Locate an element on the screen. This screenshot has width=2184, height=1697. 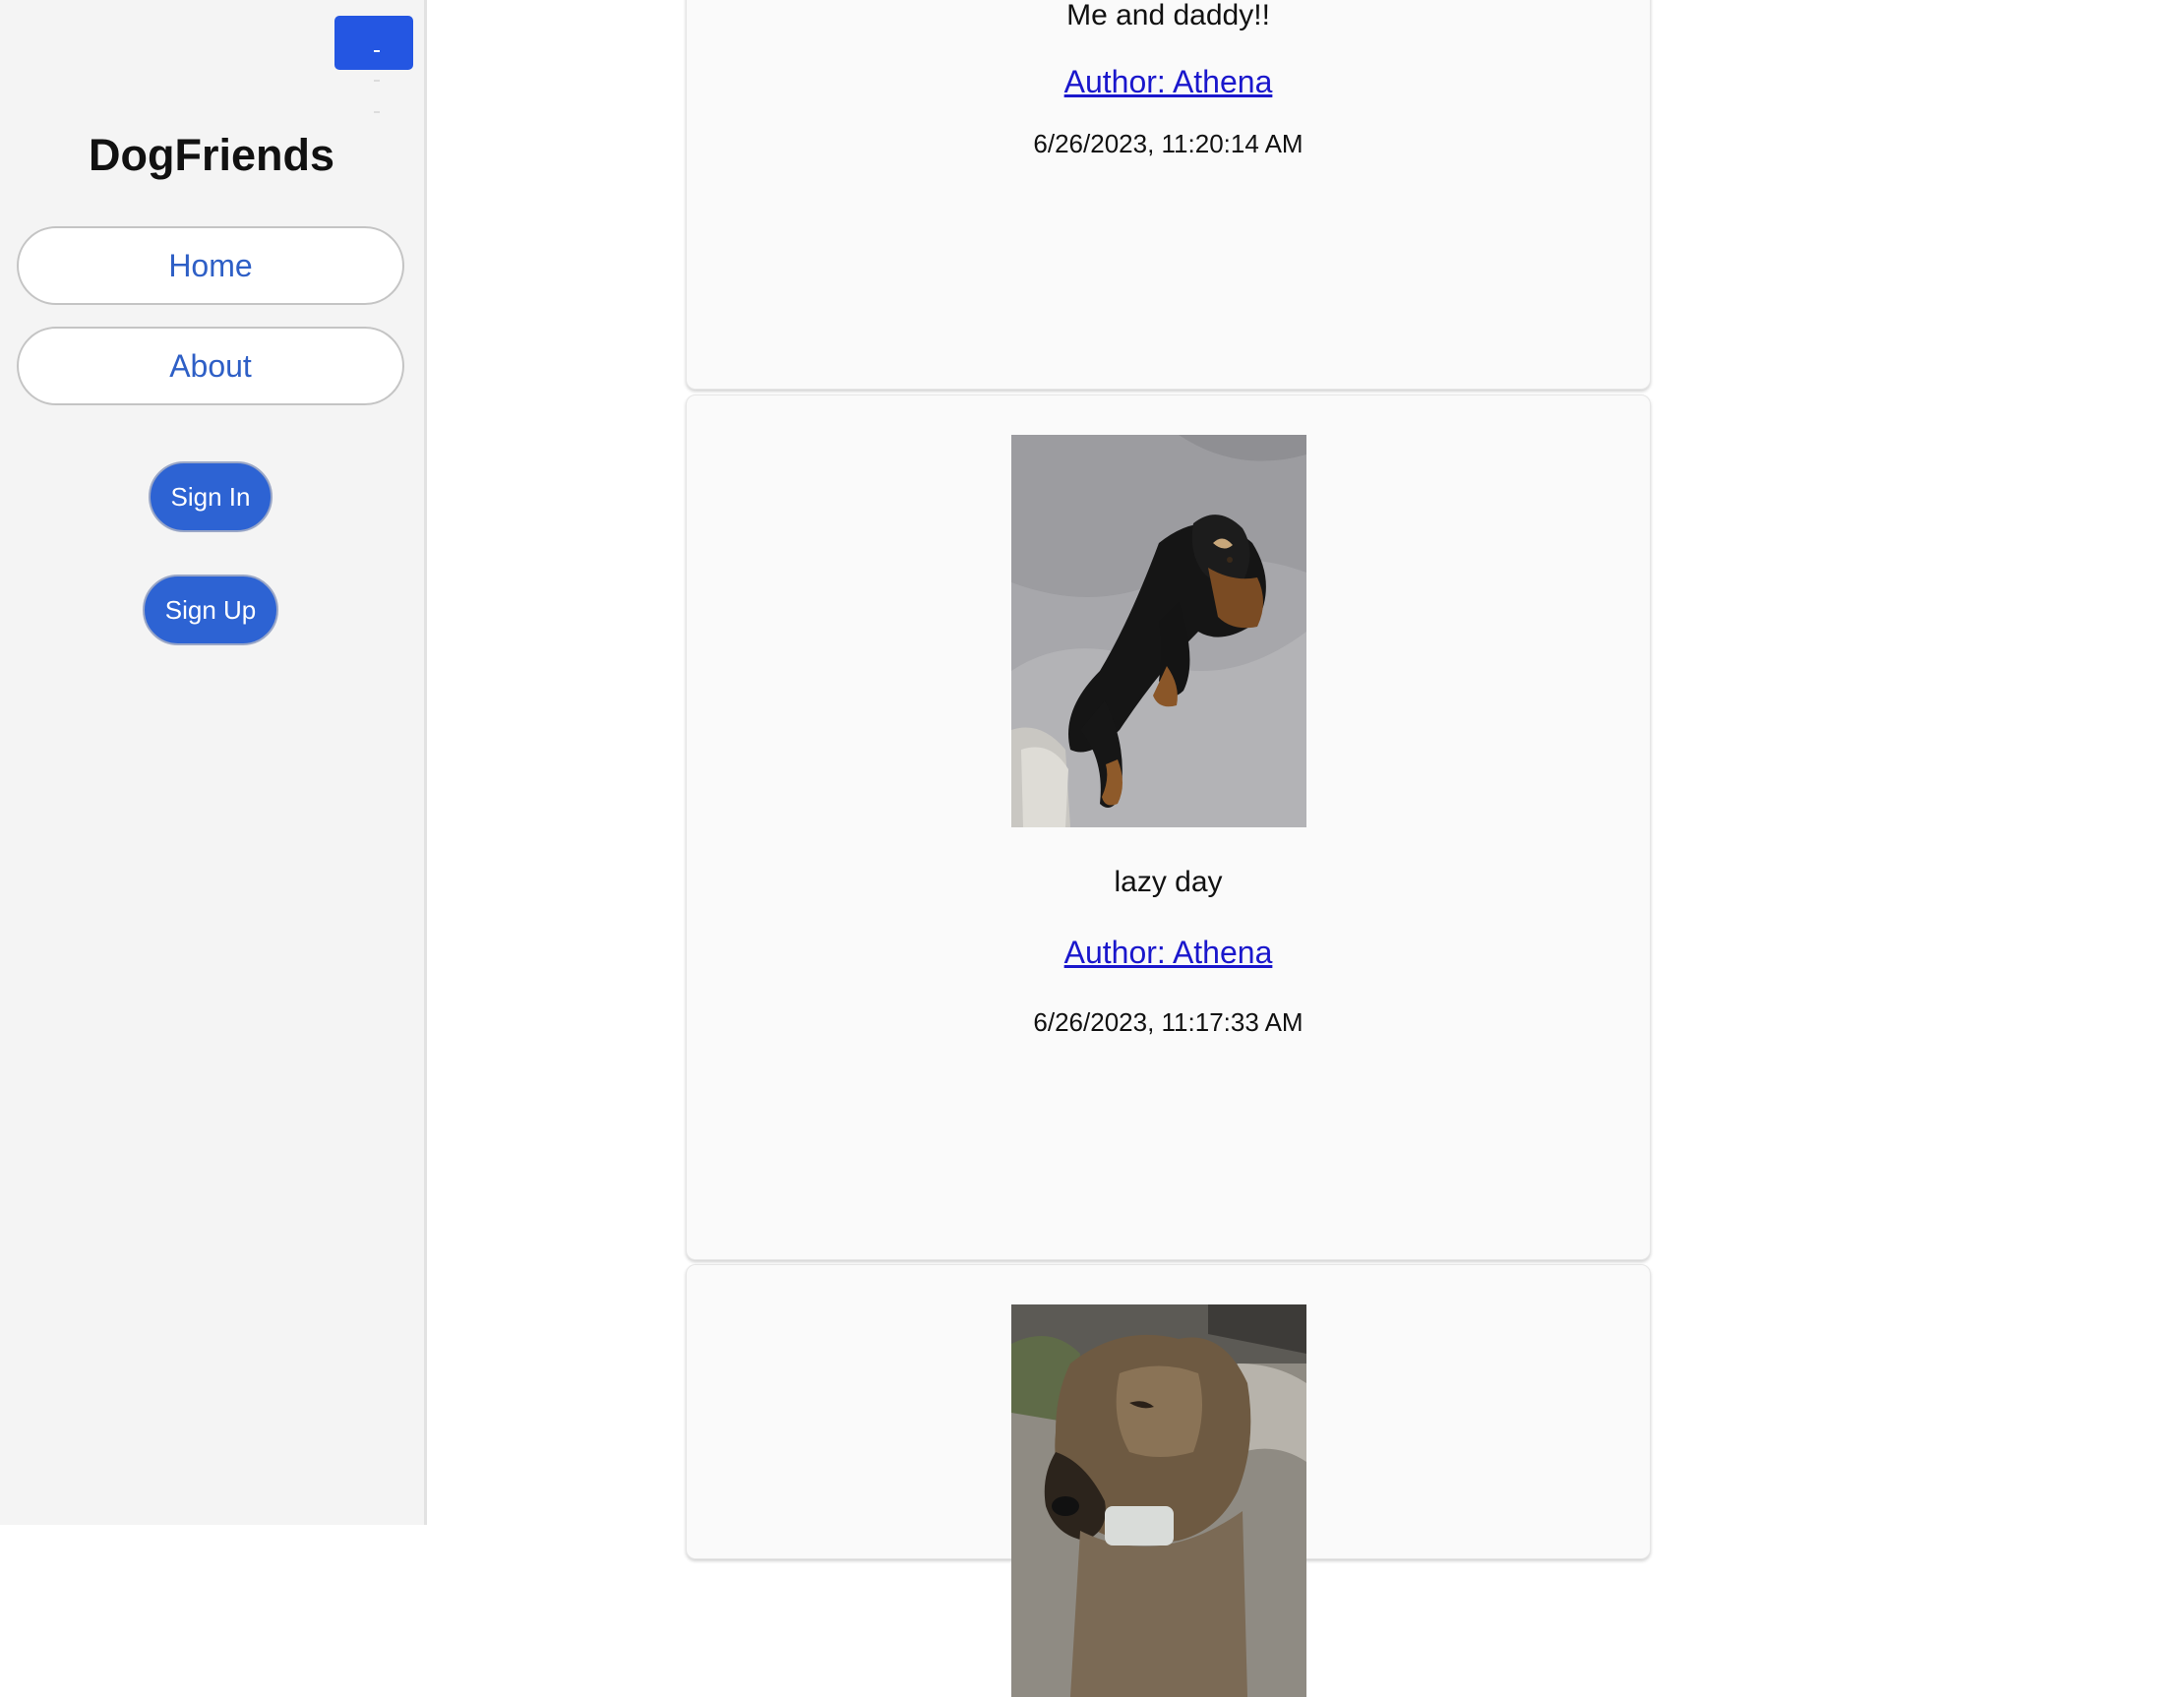
menu-icon is located at coordinates (377, 51).